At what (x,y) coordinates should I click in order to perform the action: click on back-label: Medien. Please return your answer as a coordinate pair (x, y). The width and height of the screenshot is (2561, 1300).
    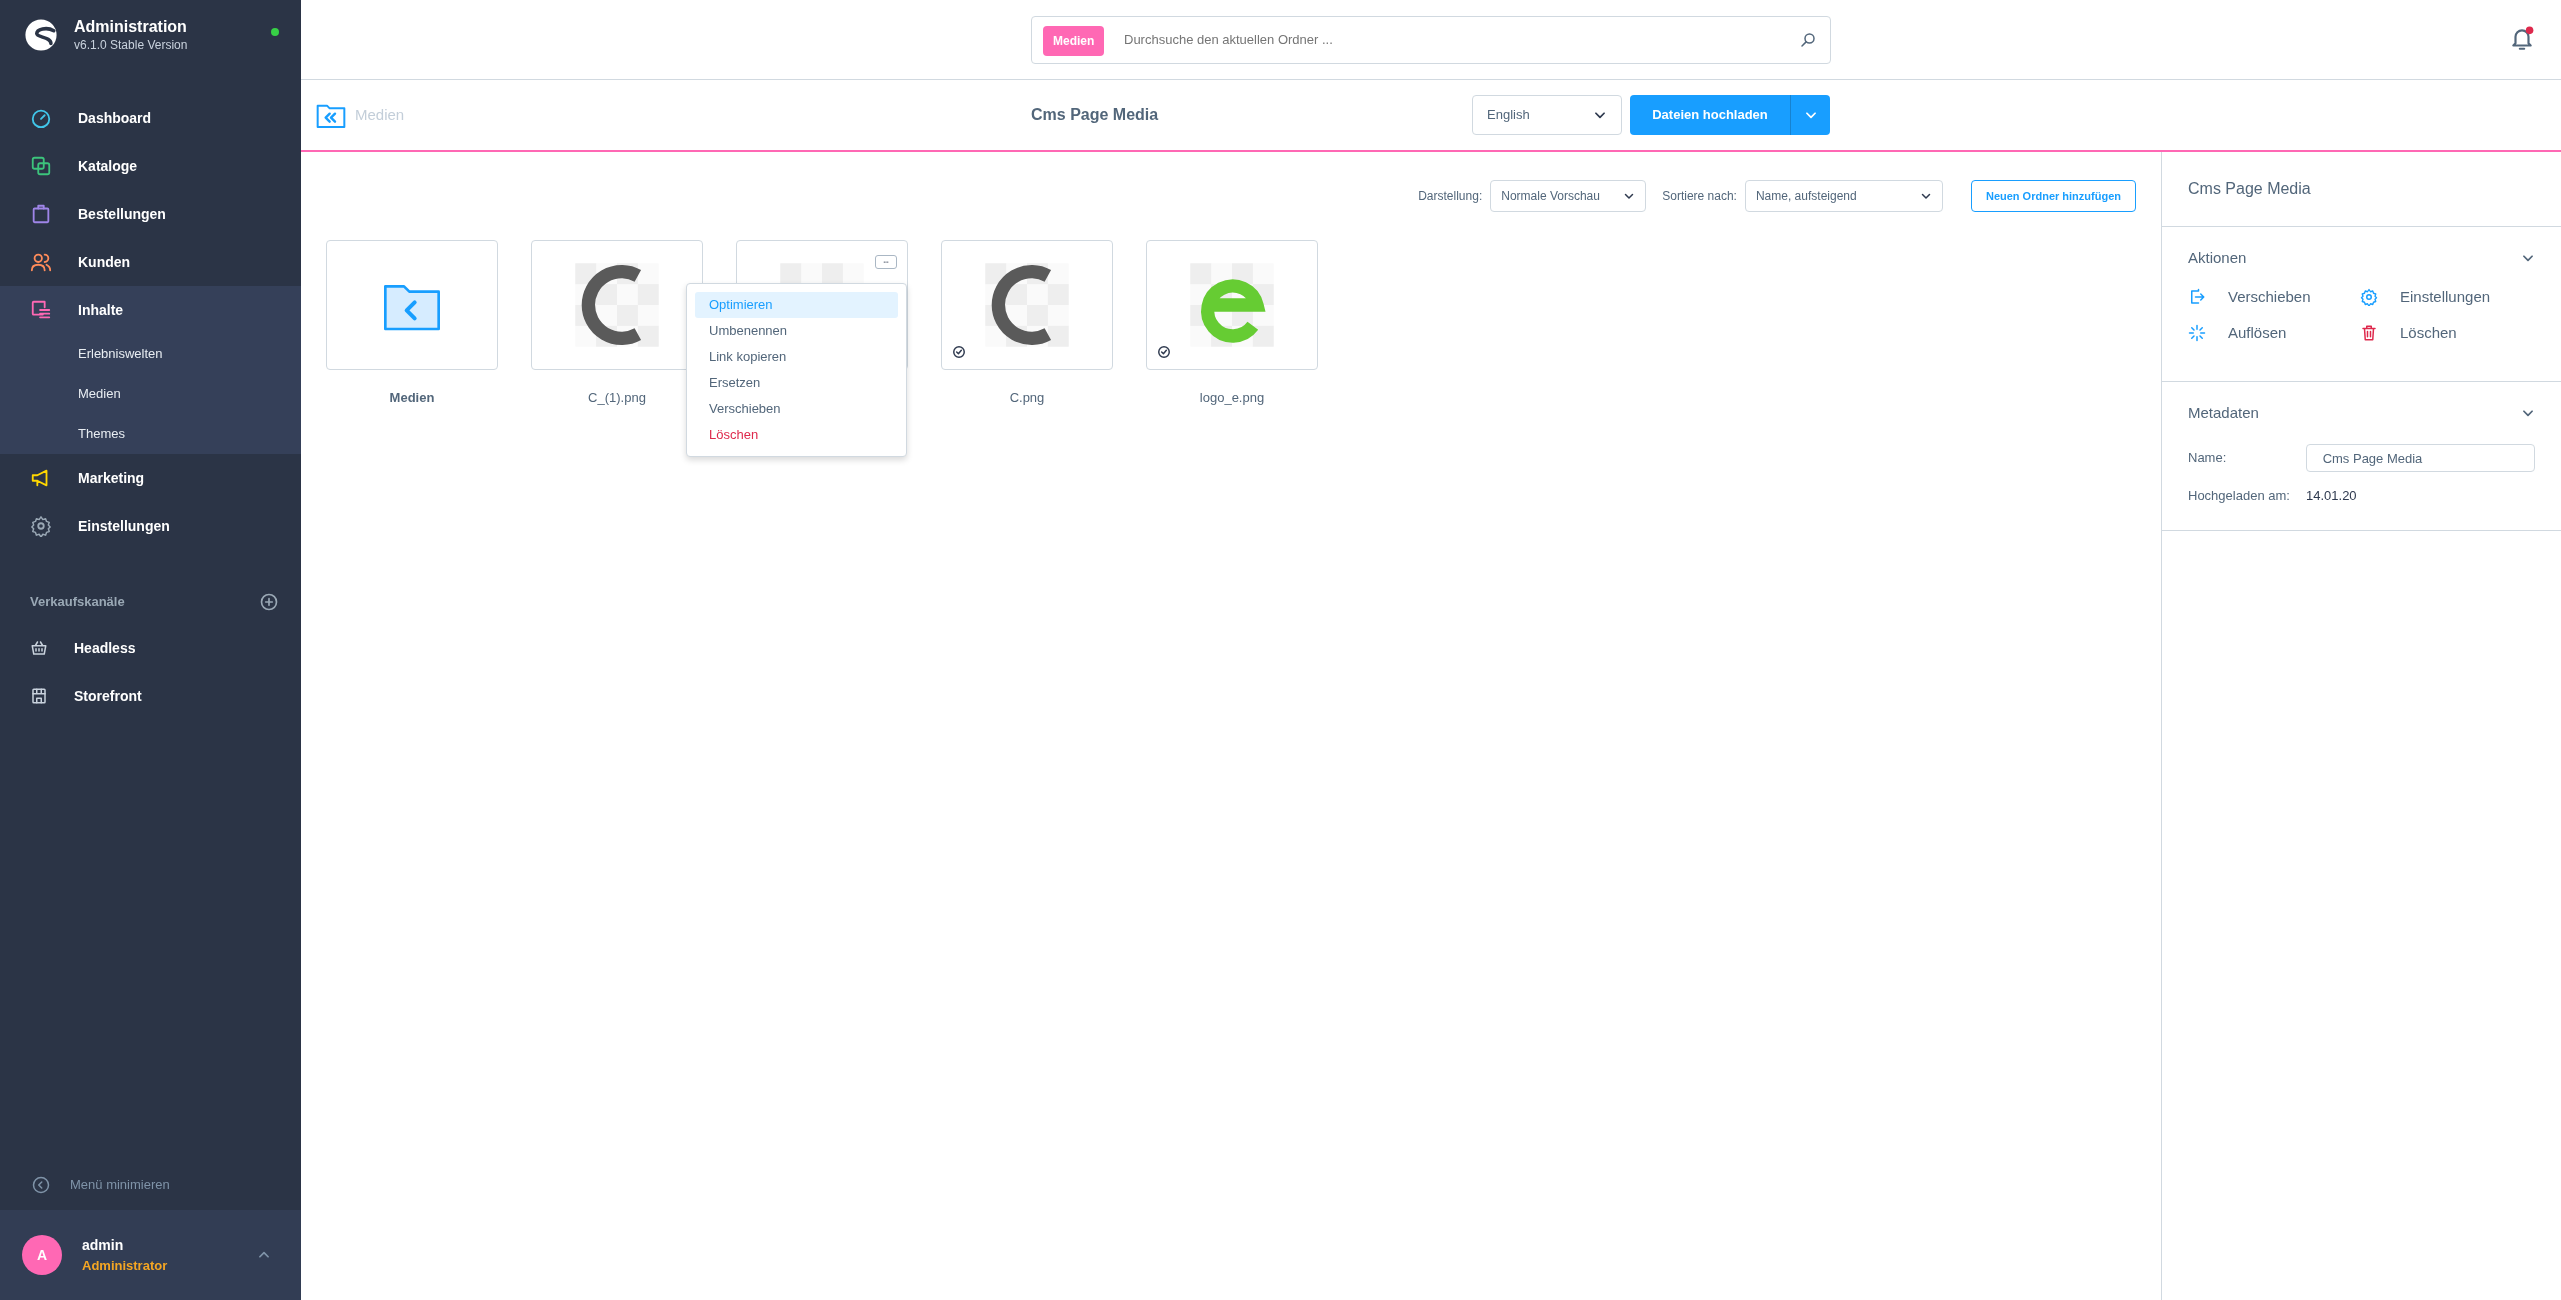
    Looking at the image, I should click on (380, 114).